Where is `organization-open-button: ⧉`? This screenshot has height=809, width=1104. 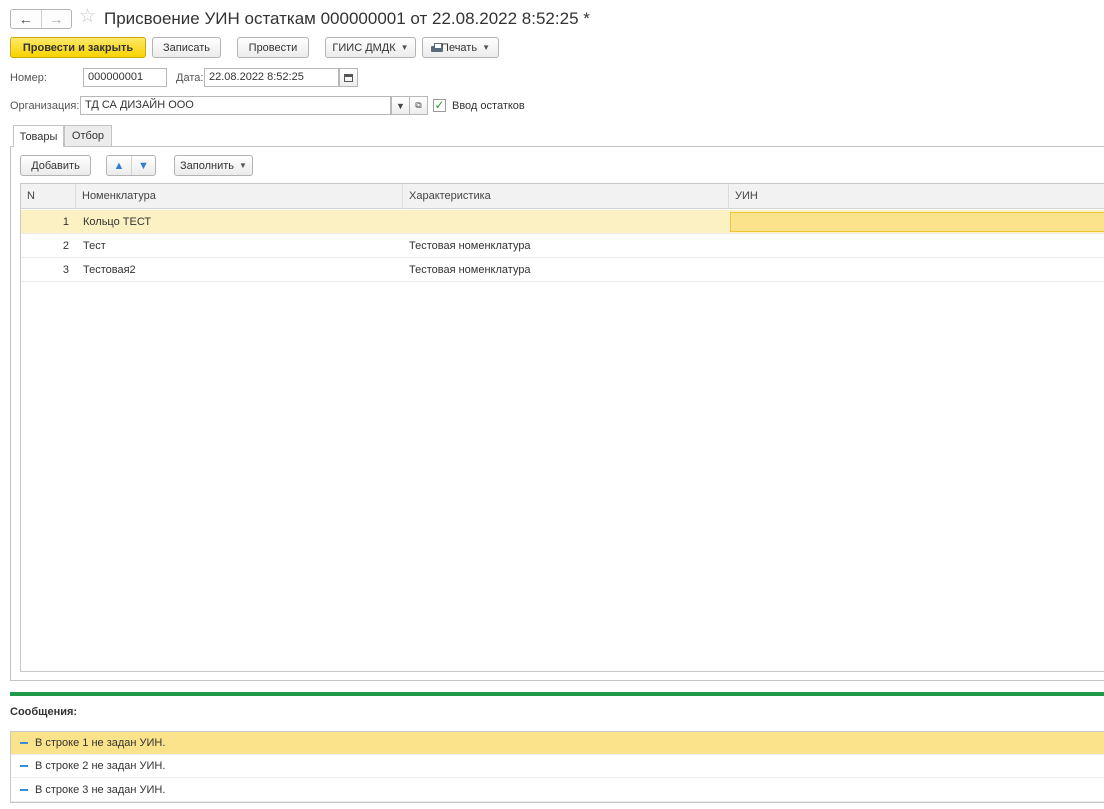
organization-open-button: ⧉ is located at coordinates (418, 105).